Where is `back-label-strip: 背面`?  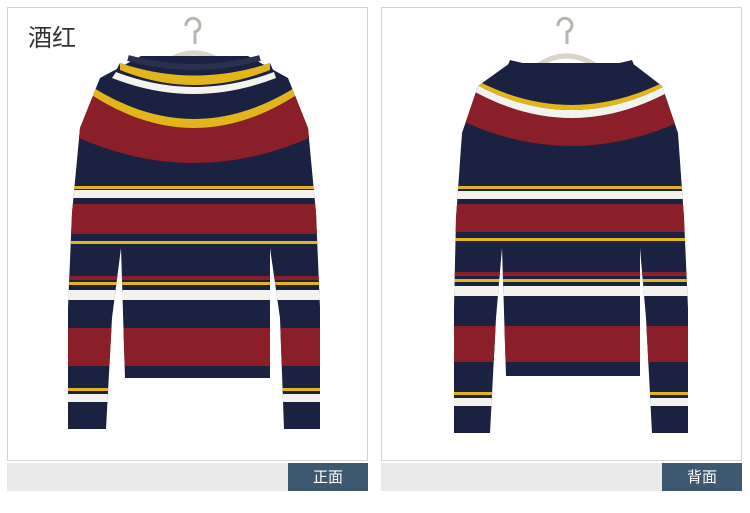
back-label-strip: 背面 is located at coordinates (561, 477).